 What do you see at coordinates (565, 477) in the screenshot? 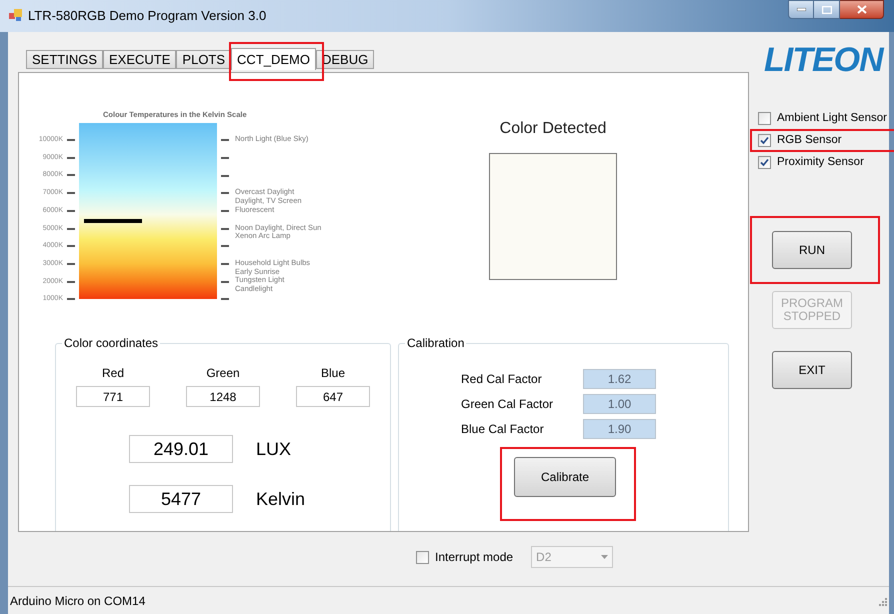
I see `calibrate-button: Calibrate` at bounding box center [565, 477].